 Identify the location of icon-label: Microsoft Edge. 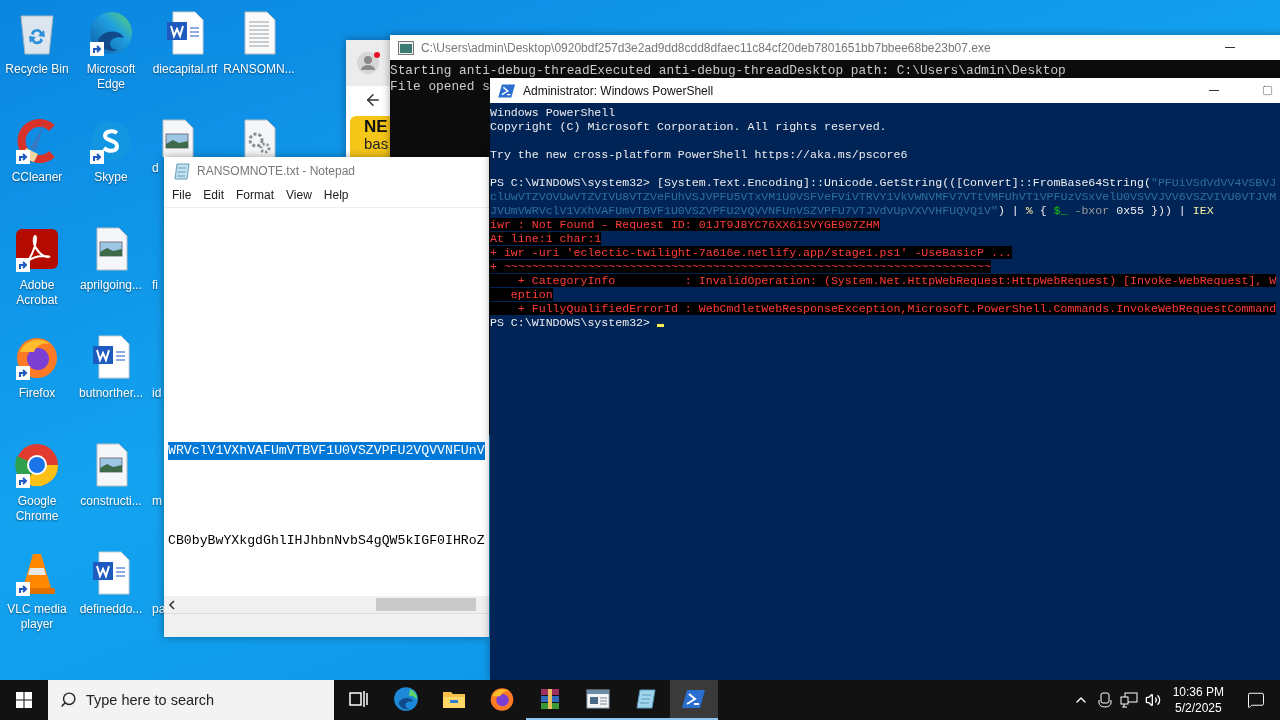
(111, 77).